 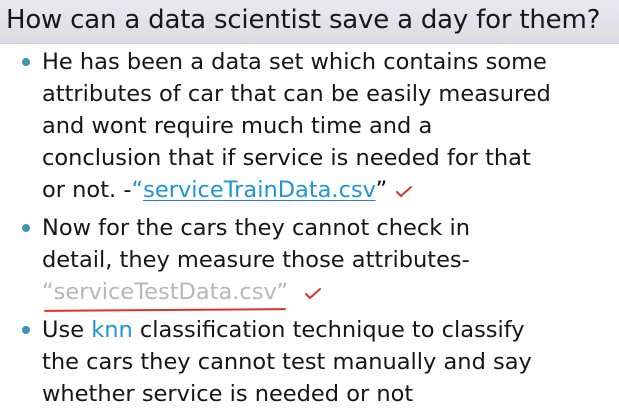 What do you see at coordinates (87, 190) in the screenshot?
I see `bullet-line-prefix: or not. -` at bounding box center [87, 190].